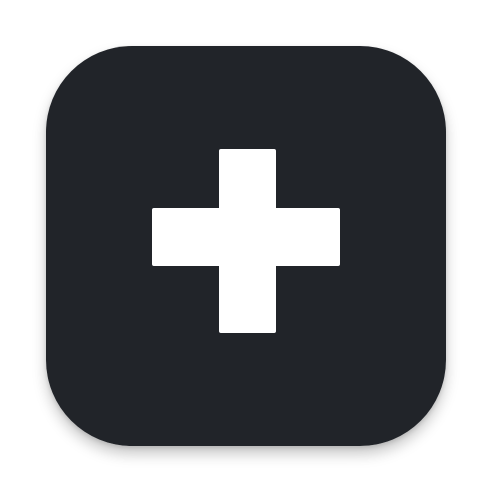 The image size is (492, 492). I want to click on plus-icon, so click(246, 241).